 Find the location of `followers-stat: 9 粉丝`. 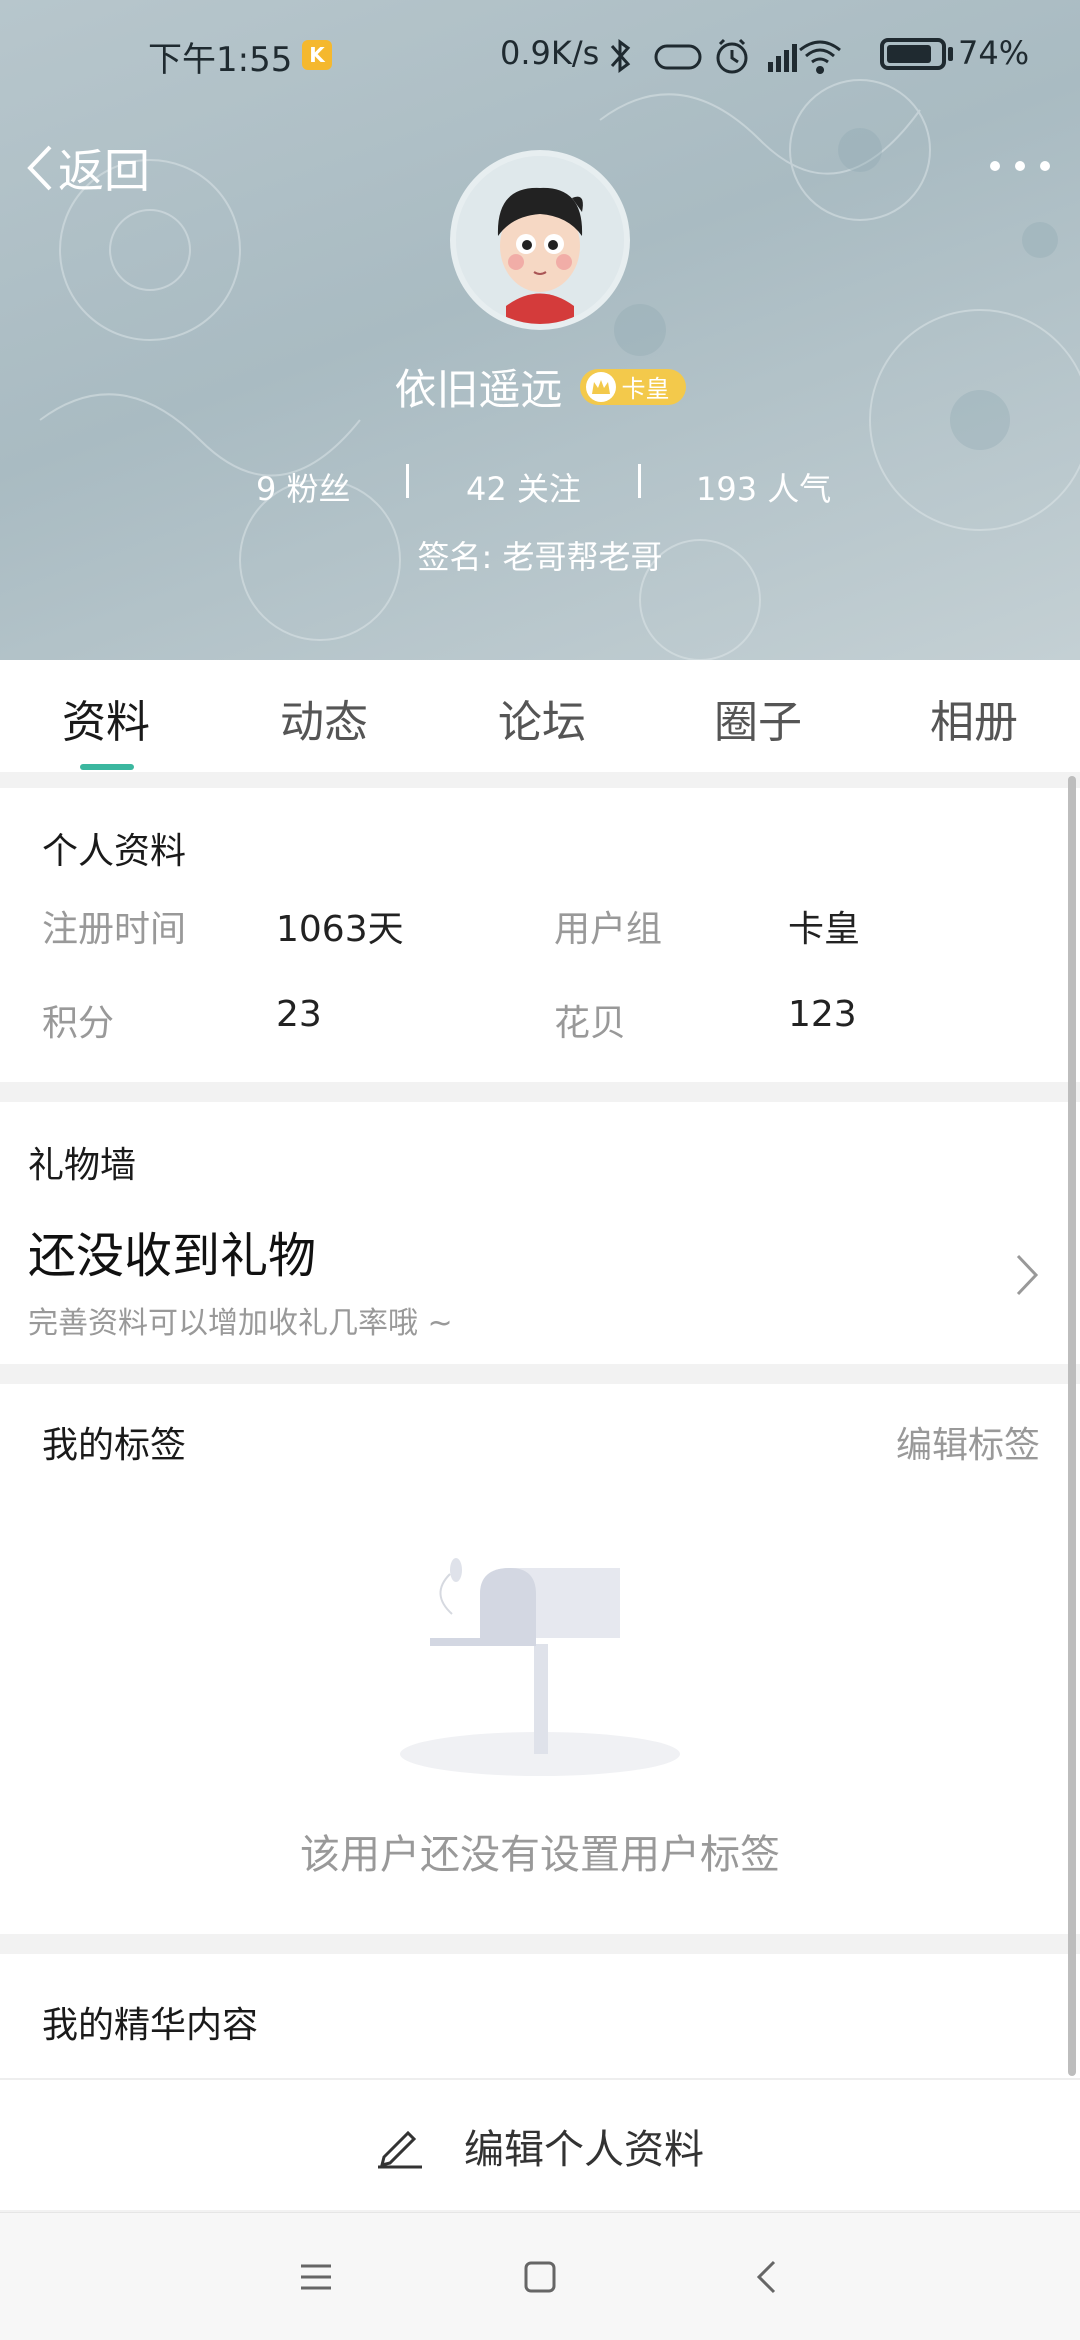

followers-stat: 9 粉丝 is located at coordinates (303, 487).